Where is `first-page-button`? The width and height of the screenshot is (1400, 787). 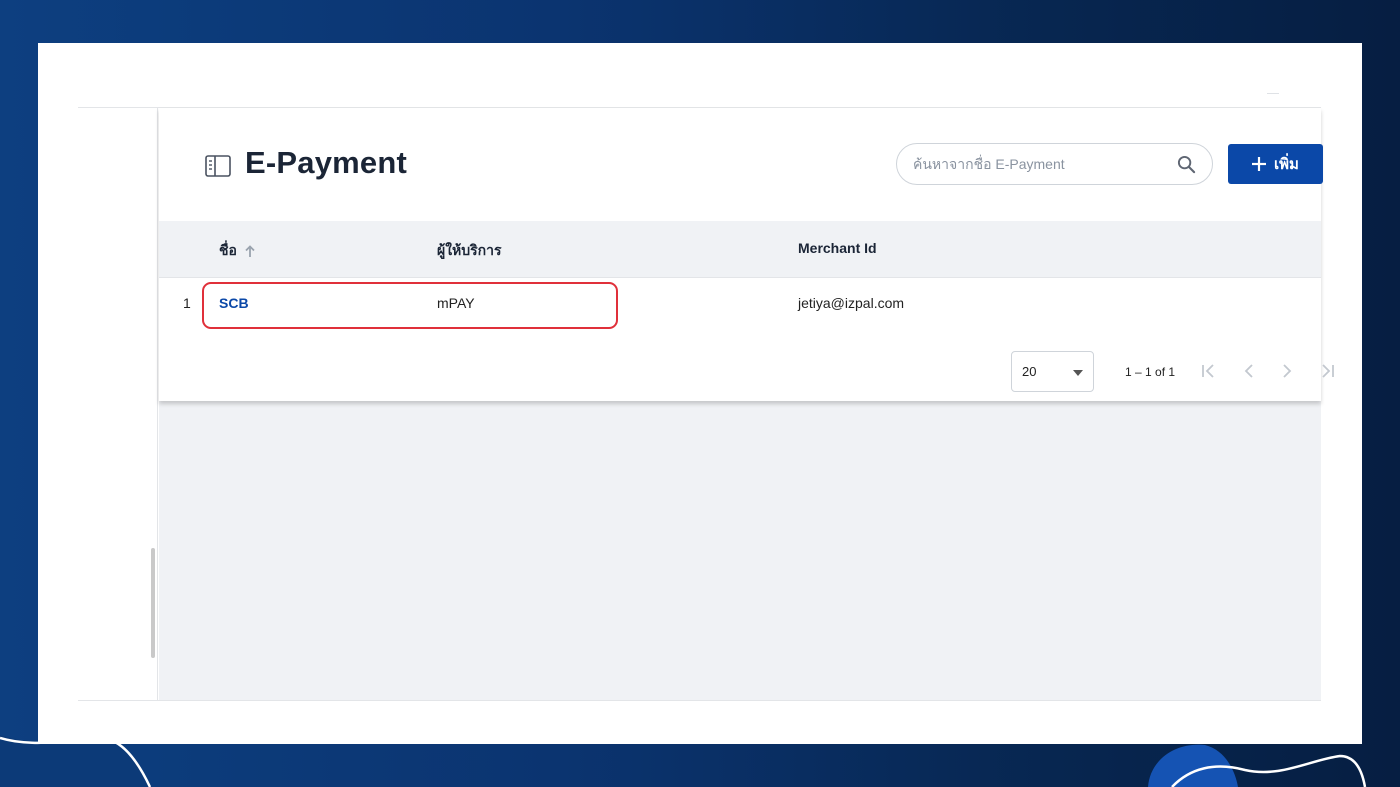 first-page-button is located at coordinates (1209, 371).